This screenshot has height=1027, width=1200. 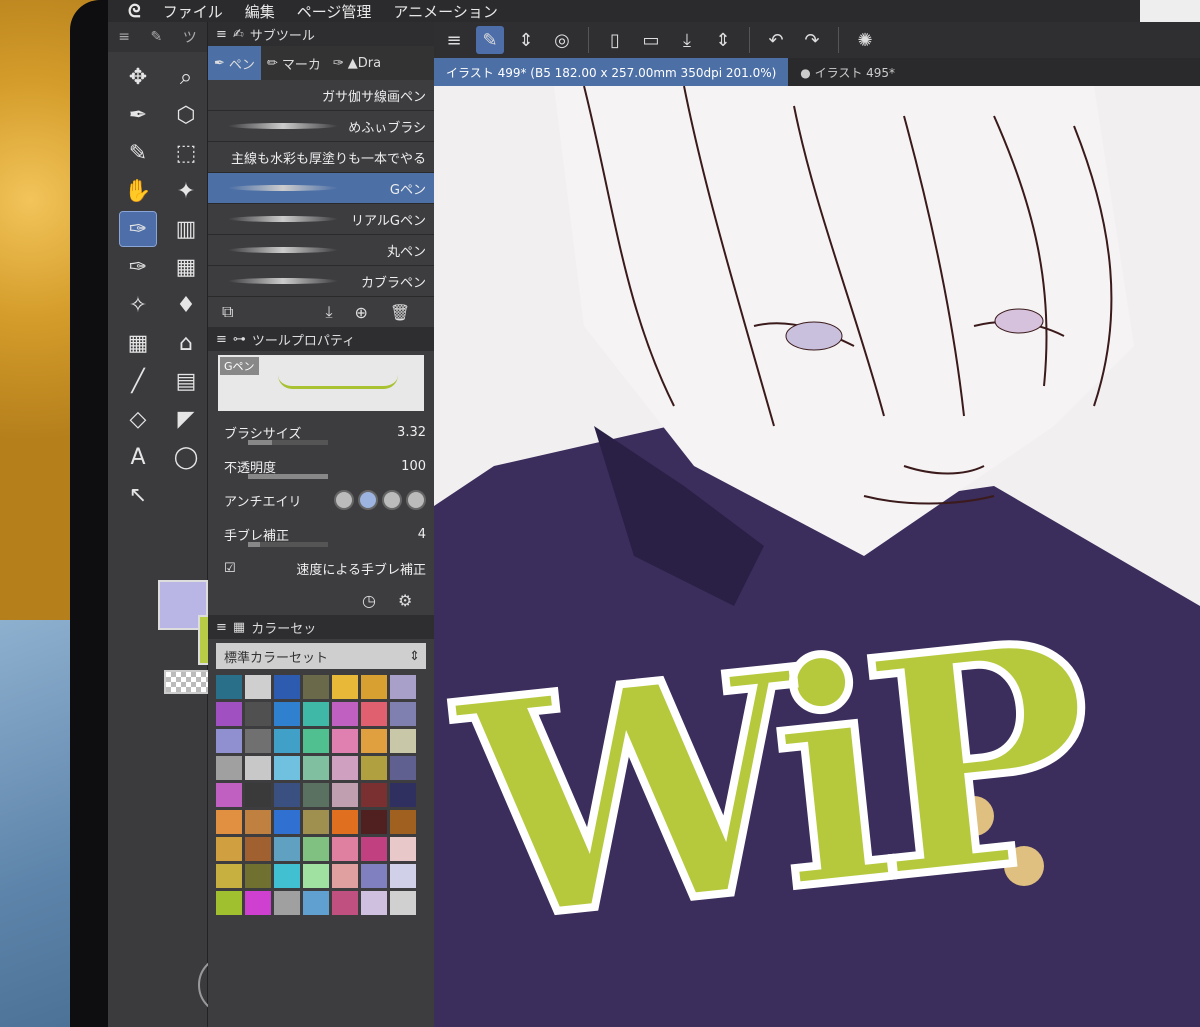 I want to click on pencil-tool-icon: ✑, so click(x=138, y=267).